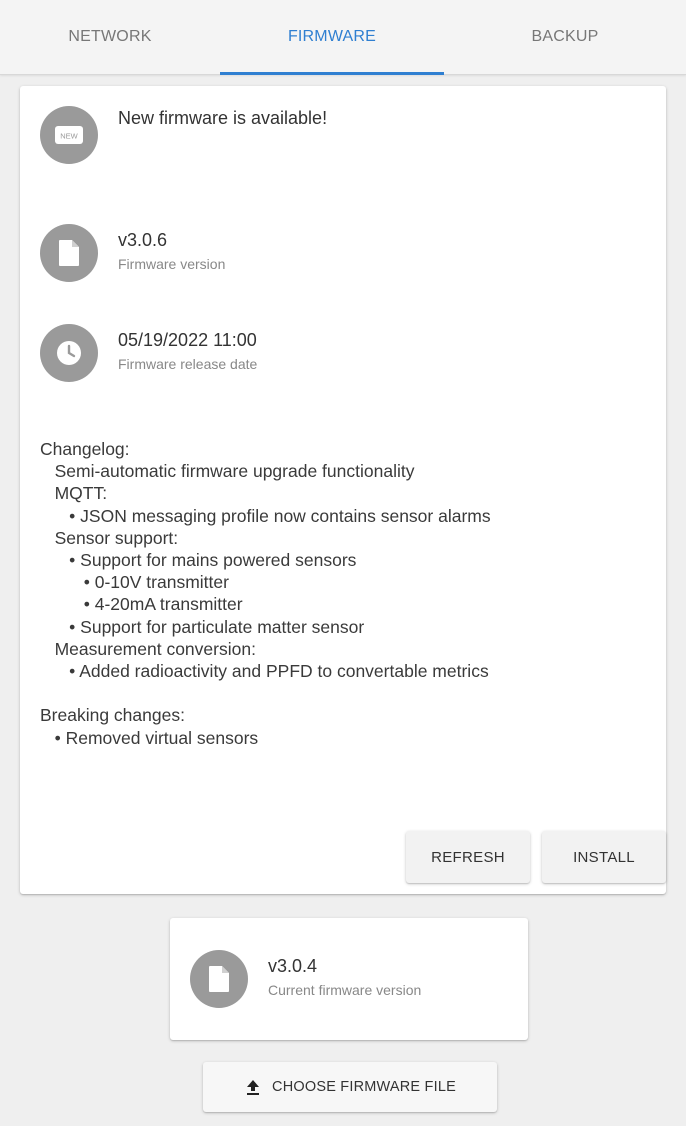 The height and width of the screenshot is (1126, 686). I want to click on upload-icon, so click(253, 1087).